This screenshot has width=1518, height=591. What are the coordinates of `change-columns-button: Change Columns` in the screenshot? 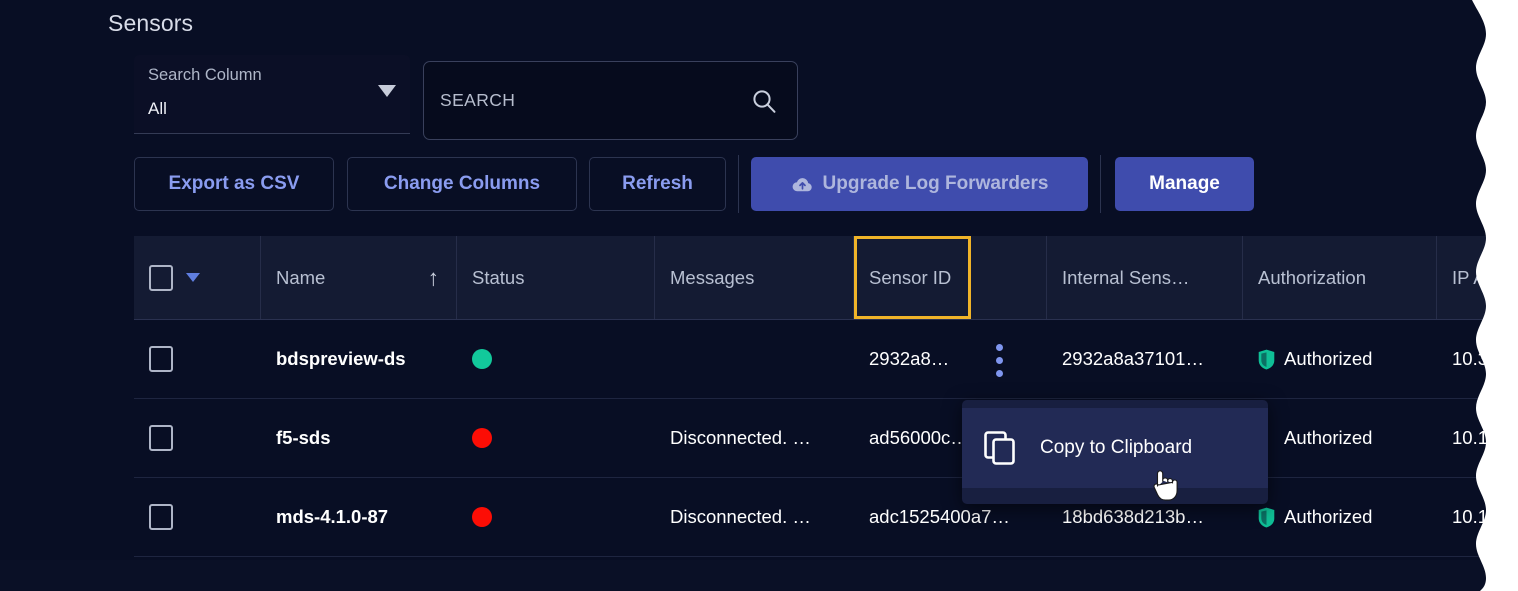 It's located at (462, 184).